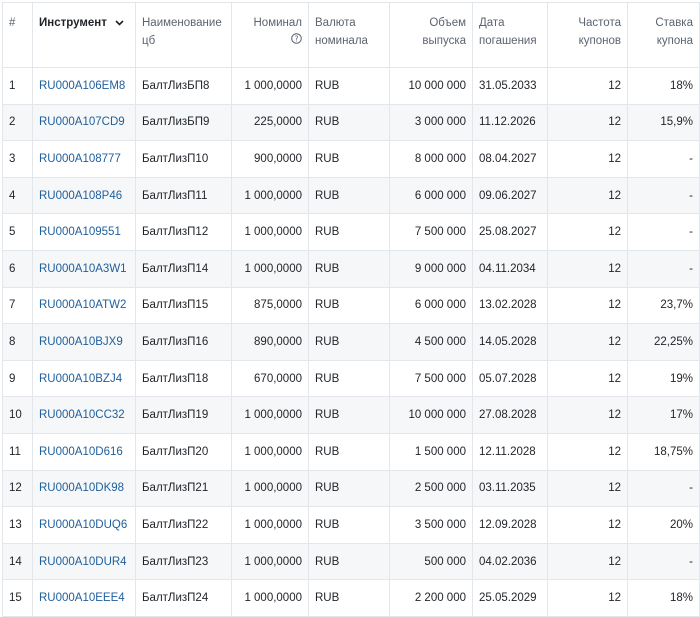 The height and width of the screenshot is (617, 700). What do you see at coordinates (17, 415) in the screenshot?
I see `cell-number: 10` at bounding box center [17, 415].